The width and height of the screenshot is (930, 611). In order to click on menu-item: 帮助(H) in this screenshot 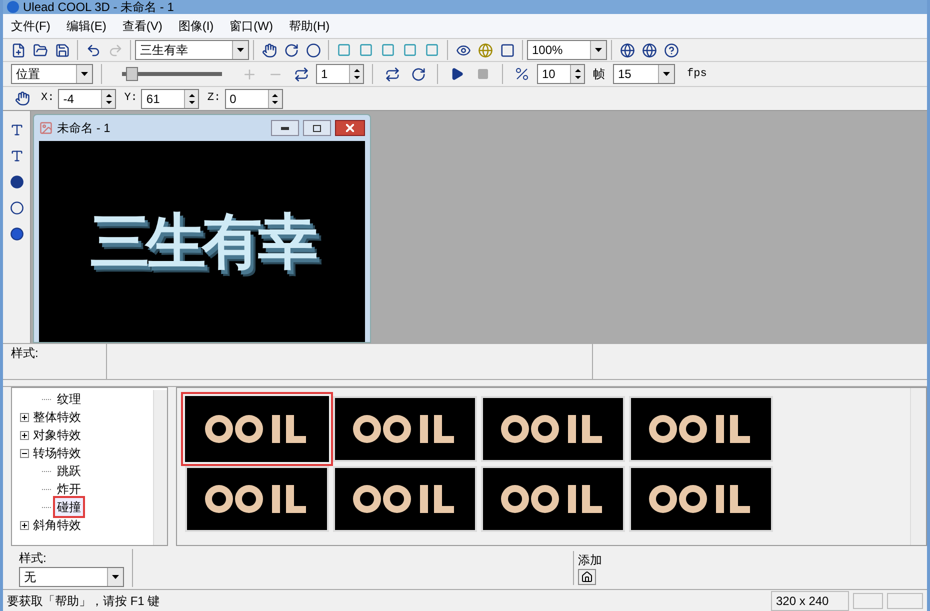, I will do `click(309, 26)`.